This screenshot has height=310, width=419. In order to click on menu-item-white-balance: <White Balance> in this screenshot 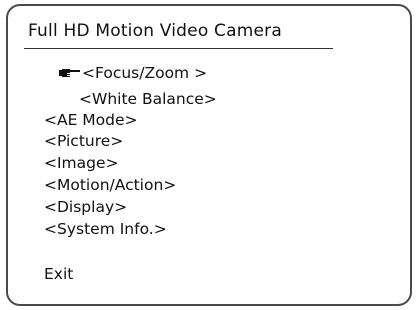, I will do `click(148, 99)`.